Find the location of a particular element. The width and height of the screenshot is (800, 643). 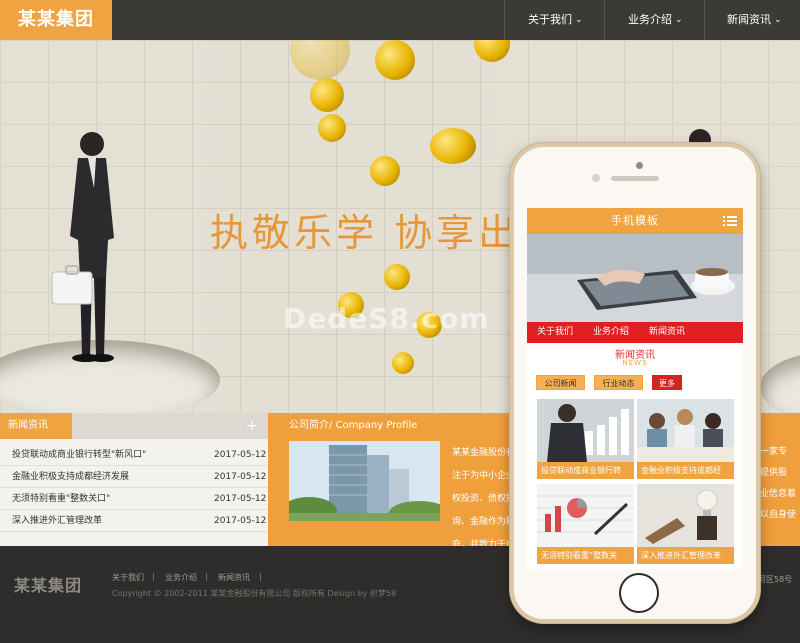

mobile-header: 手机模板 is located at coordinates (635, 221).